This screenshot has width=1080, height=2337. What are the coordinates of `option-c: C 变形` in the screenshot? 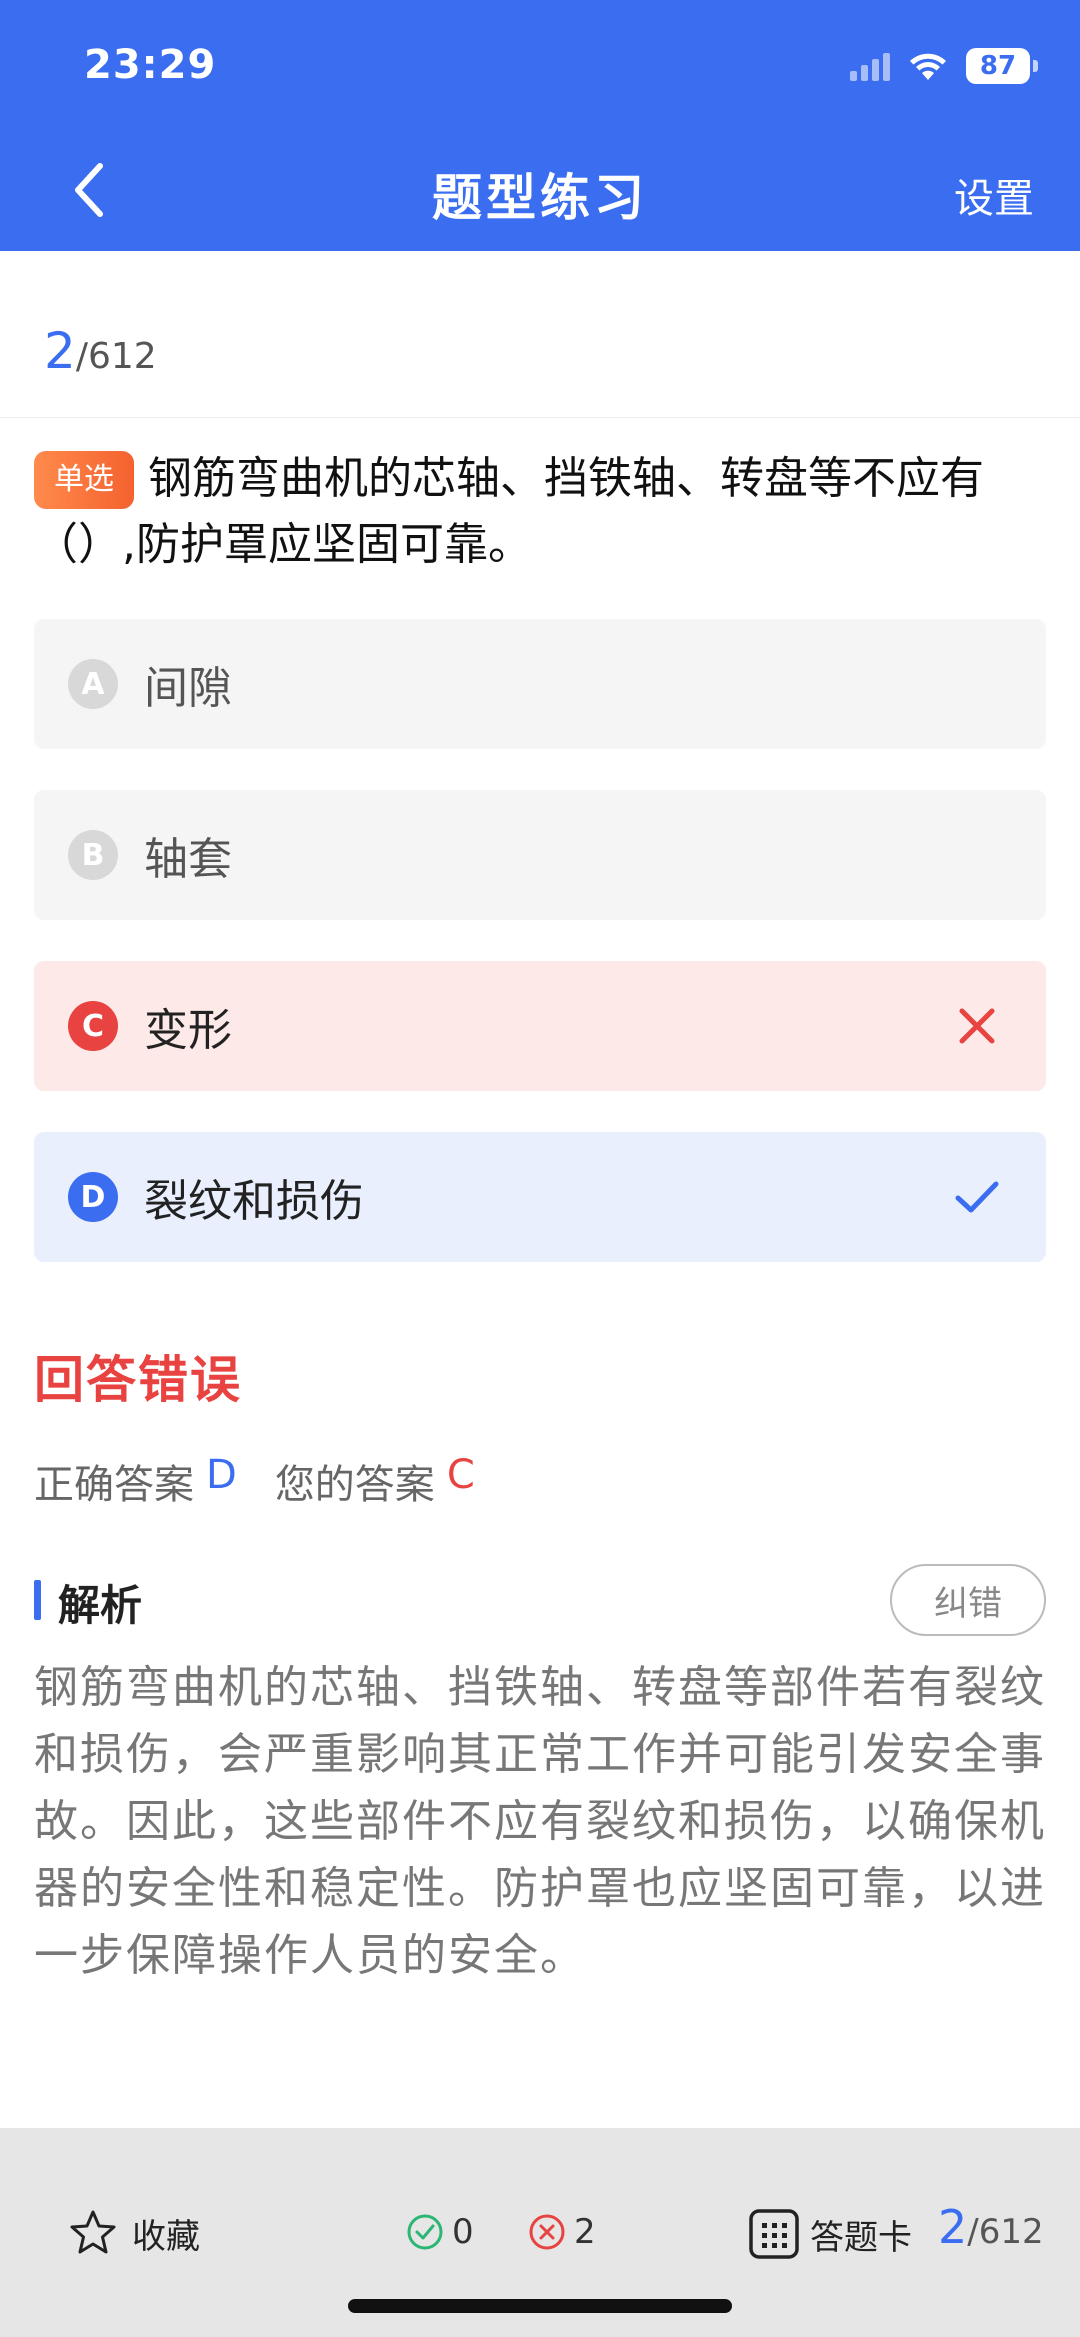 It's located at (540, 1026).